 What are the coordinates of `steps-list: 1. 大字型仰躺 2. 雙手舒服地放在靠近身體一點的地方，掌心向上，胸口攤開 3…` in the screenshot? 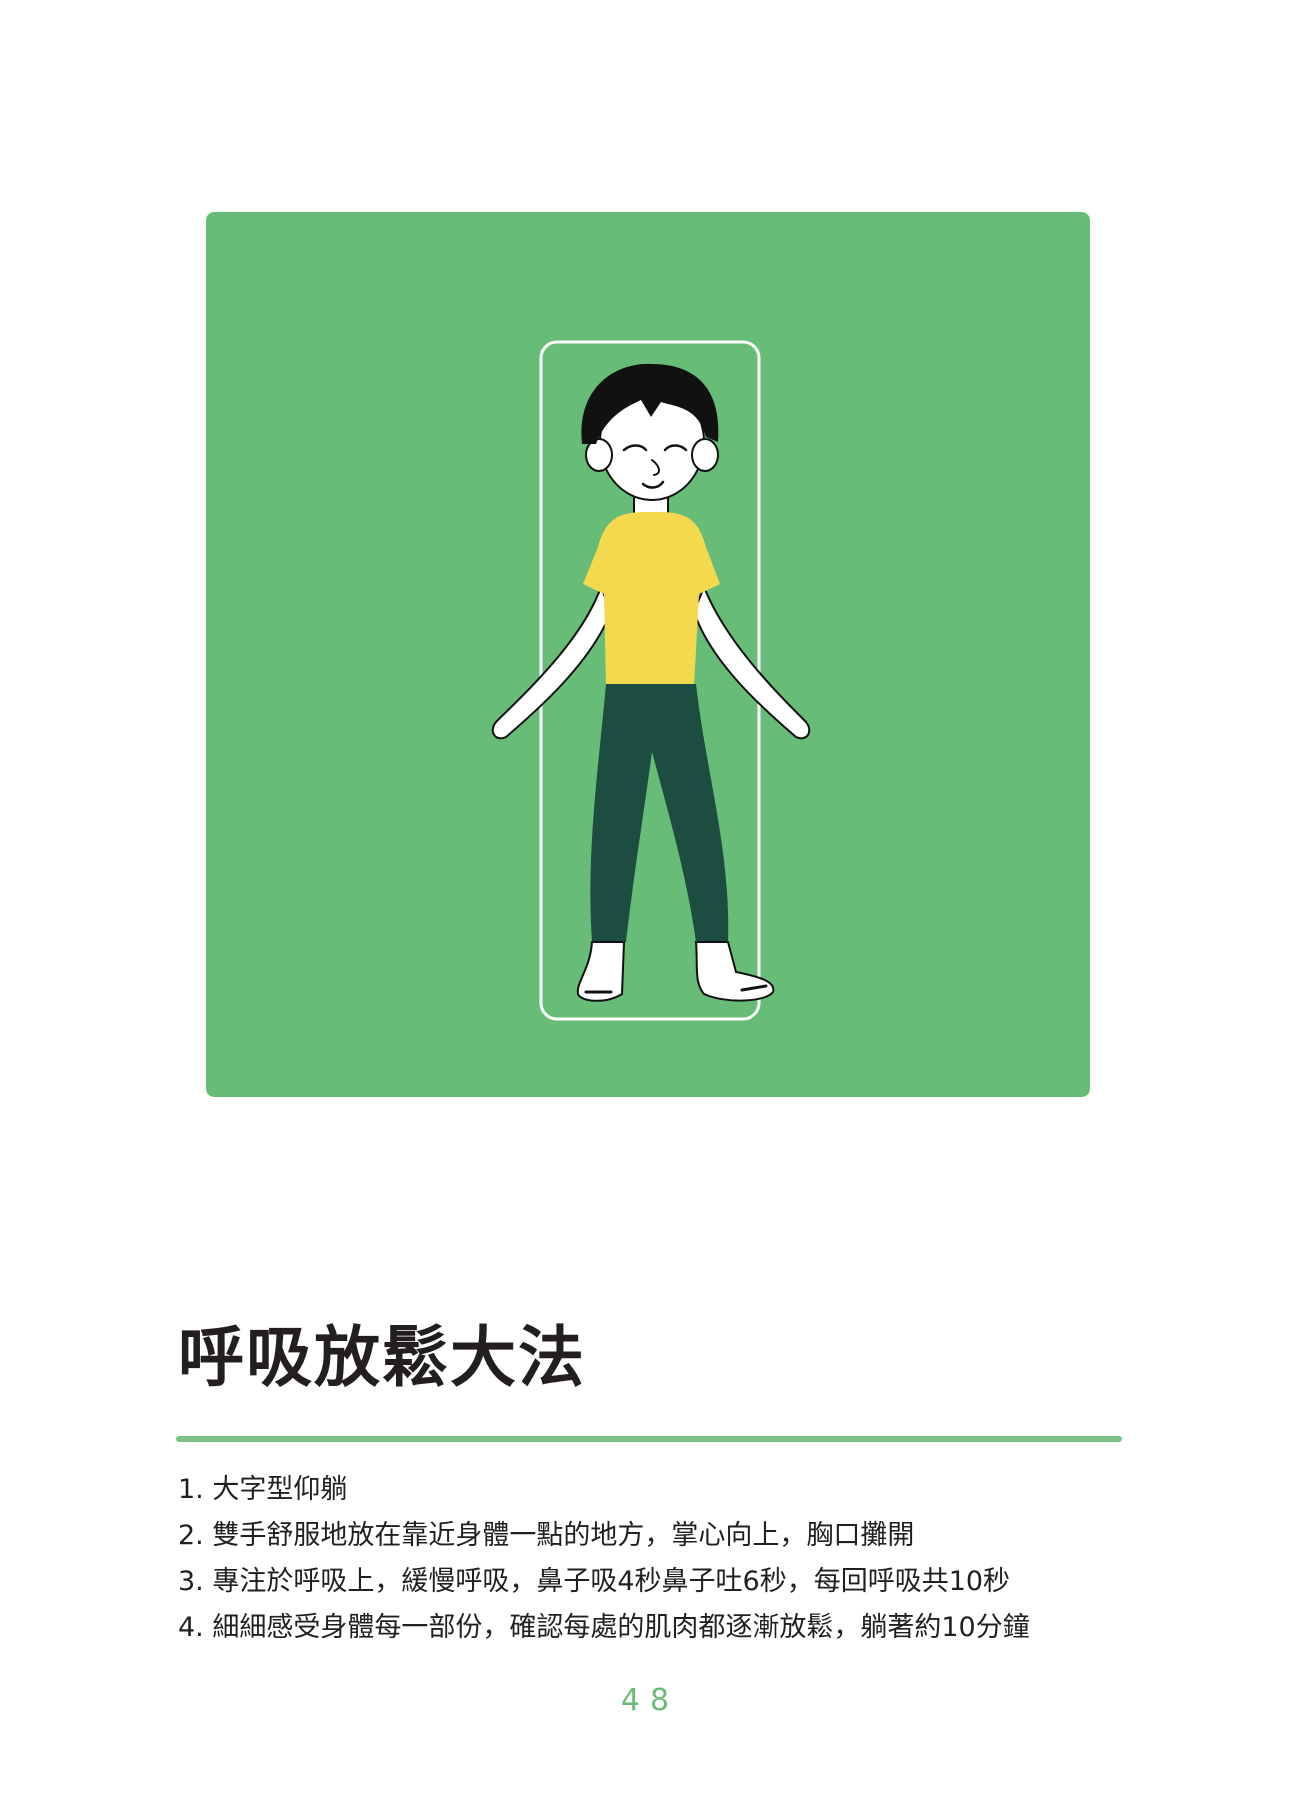 It's located at (703, 1559).